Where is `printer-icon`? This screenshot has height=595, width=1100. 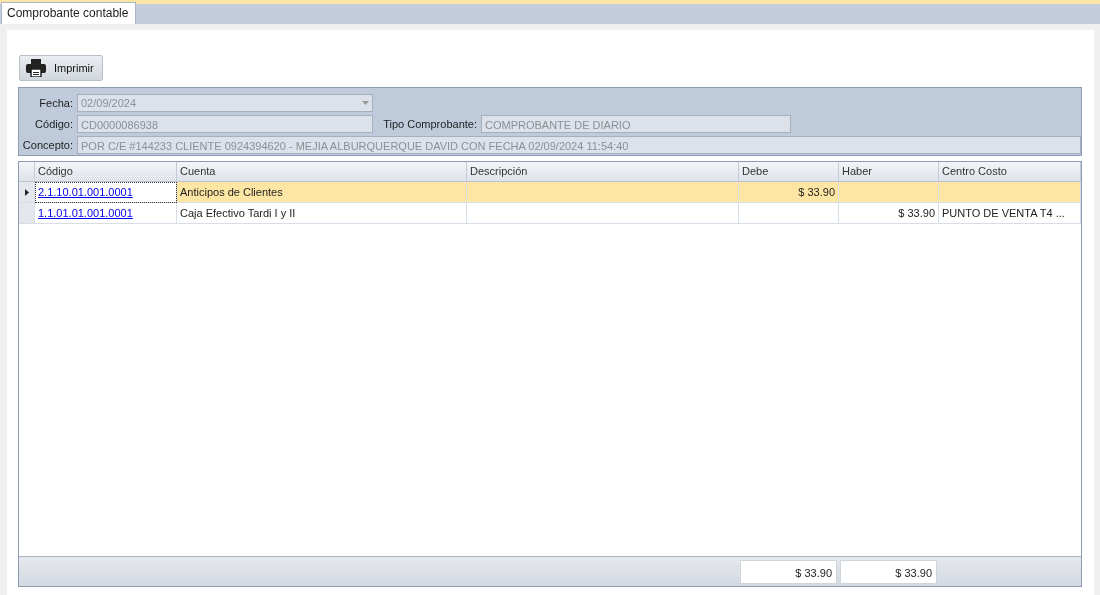 printer-icon is located at coordinates (36, 68).